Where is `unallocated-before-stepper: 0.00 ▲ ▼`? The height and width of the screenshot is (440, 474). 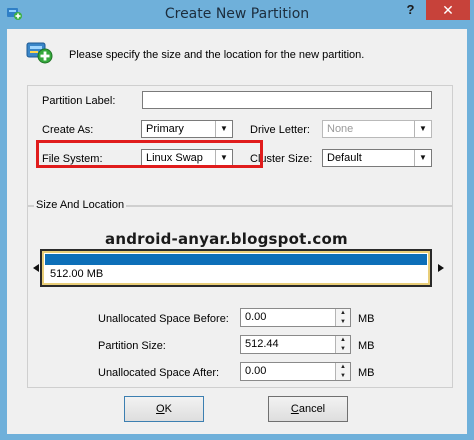
unallocated-before-stepper: 0.00 ▲ ▼ is located at coordinates (295, 317).